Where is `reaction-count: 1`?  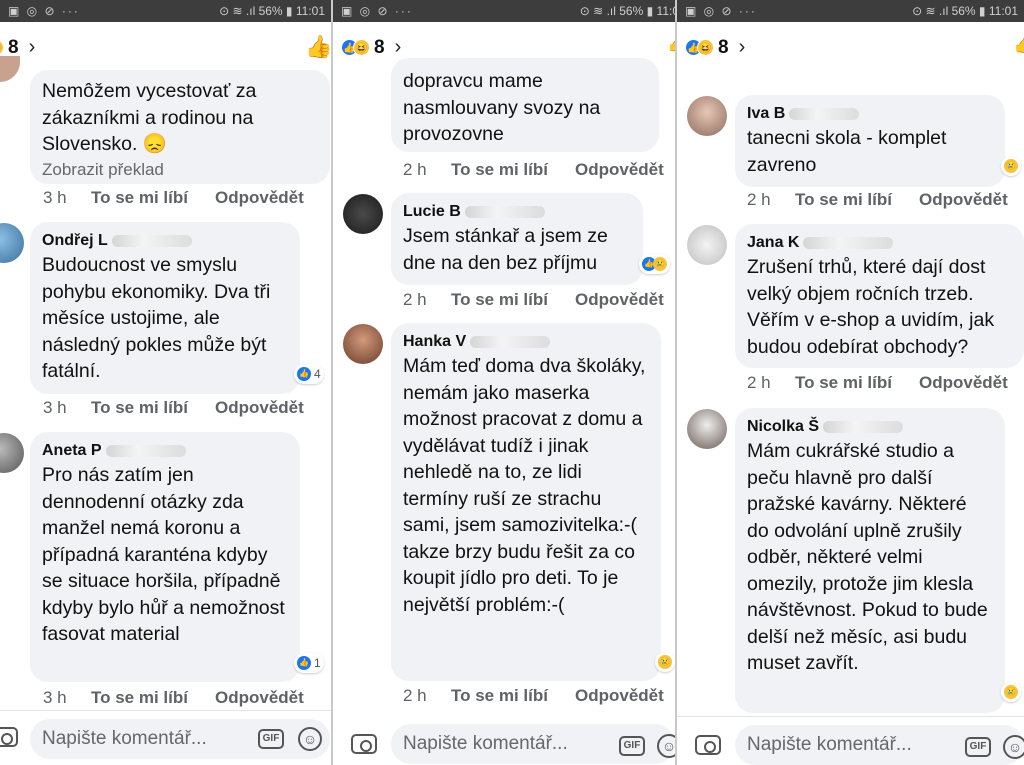
reaction-count: 1 is located at coordinates (317, 663).